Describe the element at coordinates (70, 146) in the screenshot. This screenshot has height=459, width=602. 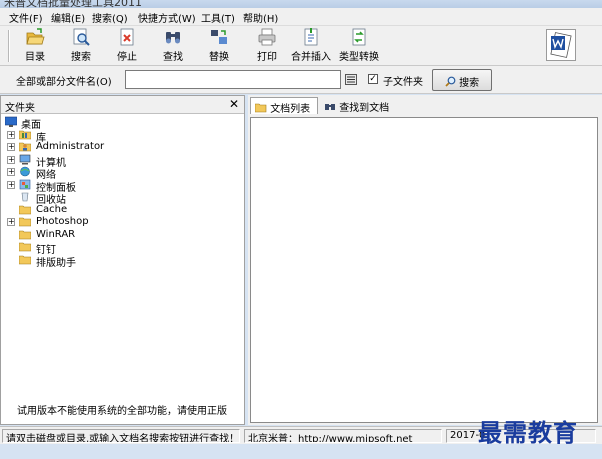
I see `tree-node-label: Administrator` at that location.